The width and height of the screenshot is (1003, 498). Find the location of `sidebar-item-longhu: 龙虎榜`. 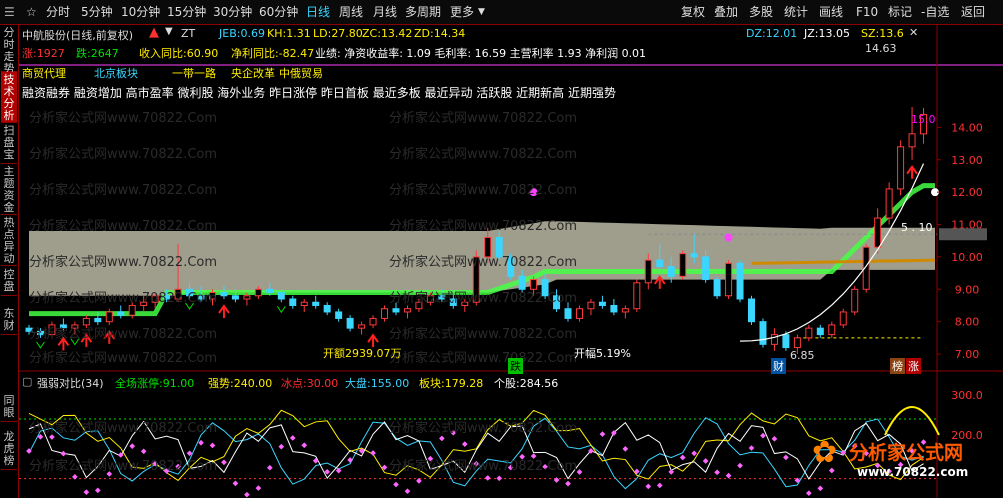

sidebar-item-longhu: 龙虎榜 is located at coordinates (9, 449).